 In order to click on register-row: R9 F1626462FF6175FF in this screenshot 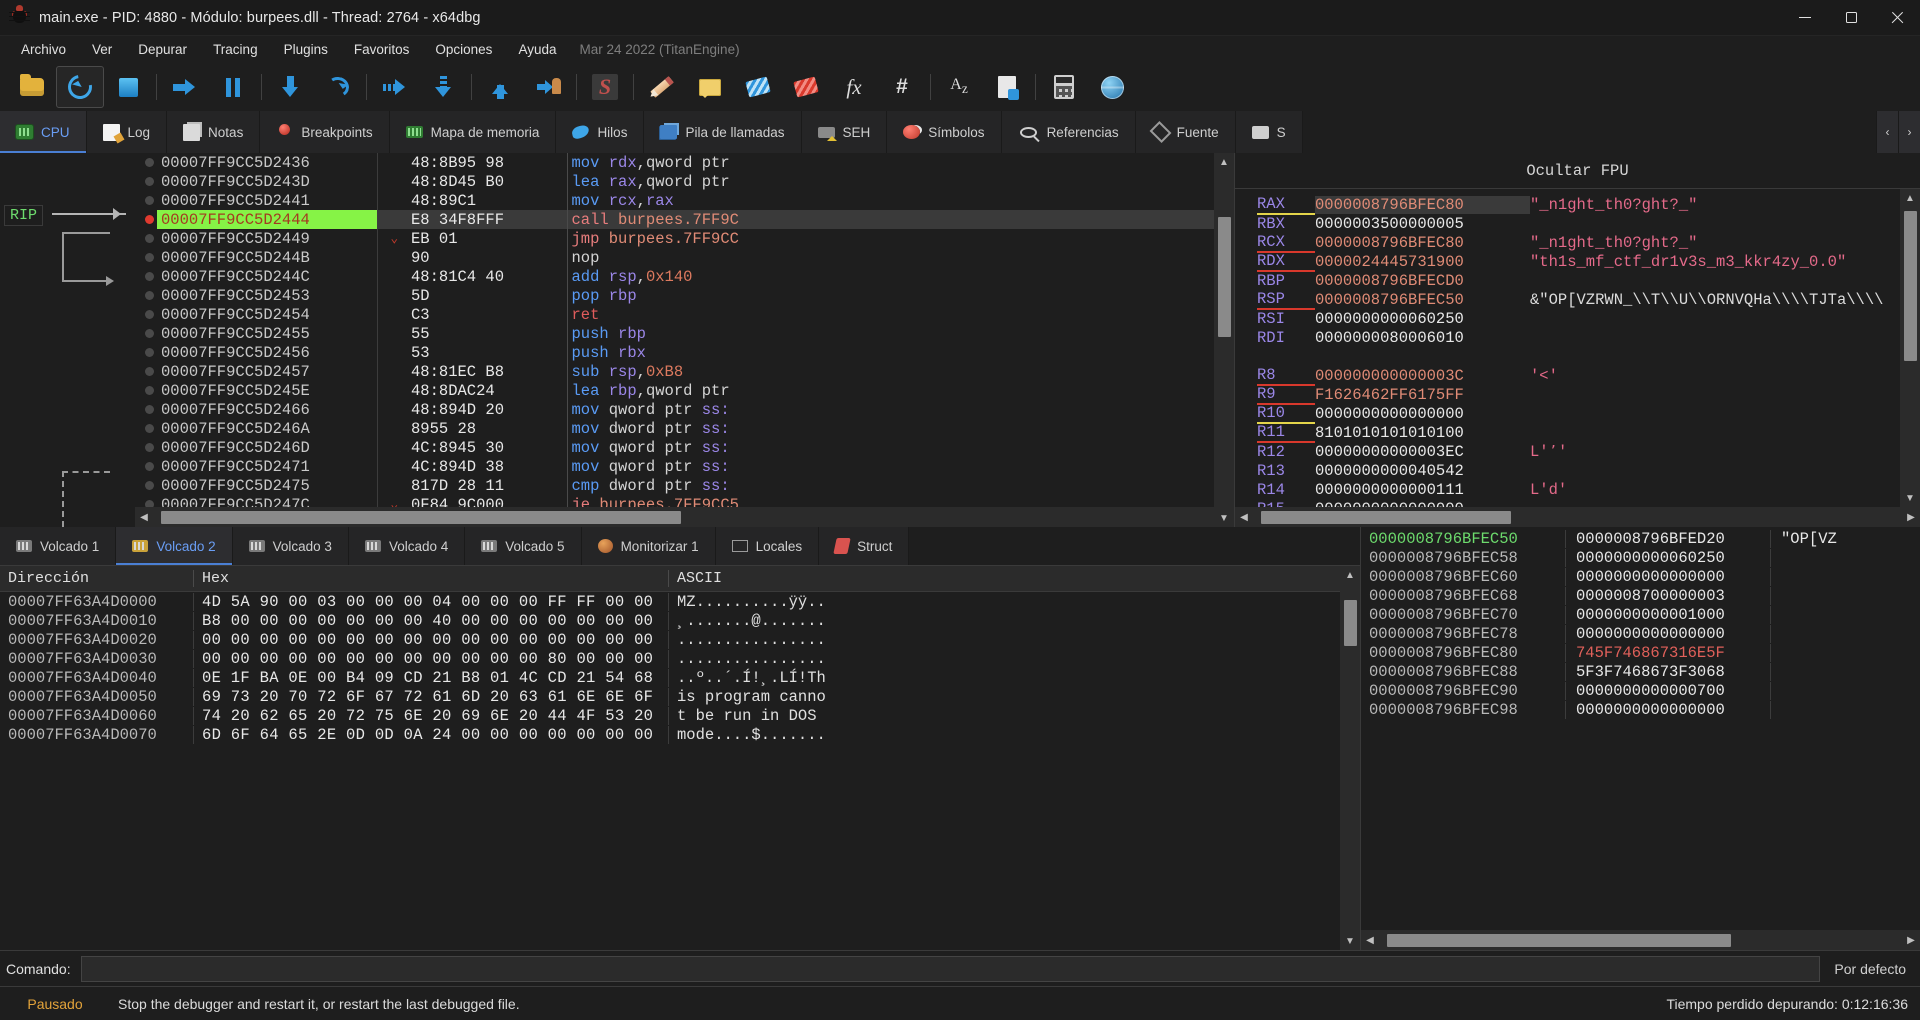, I will do `click(1578, 395)`.